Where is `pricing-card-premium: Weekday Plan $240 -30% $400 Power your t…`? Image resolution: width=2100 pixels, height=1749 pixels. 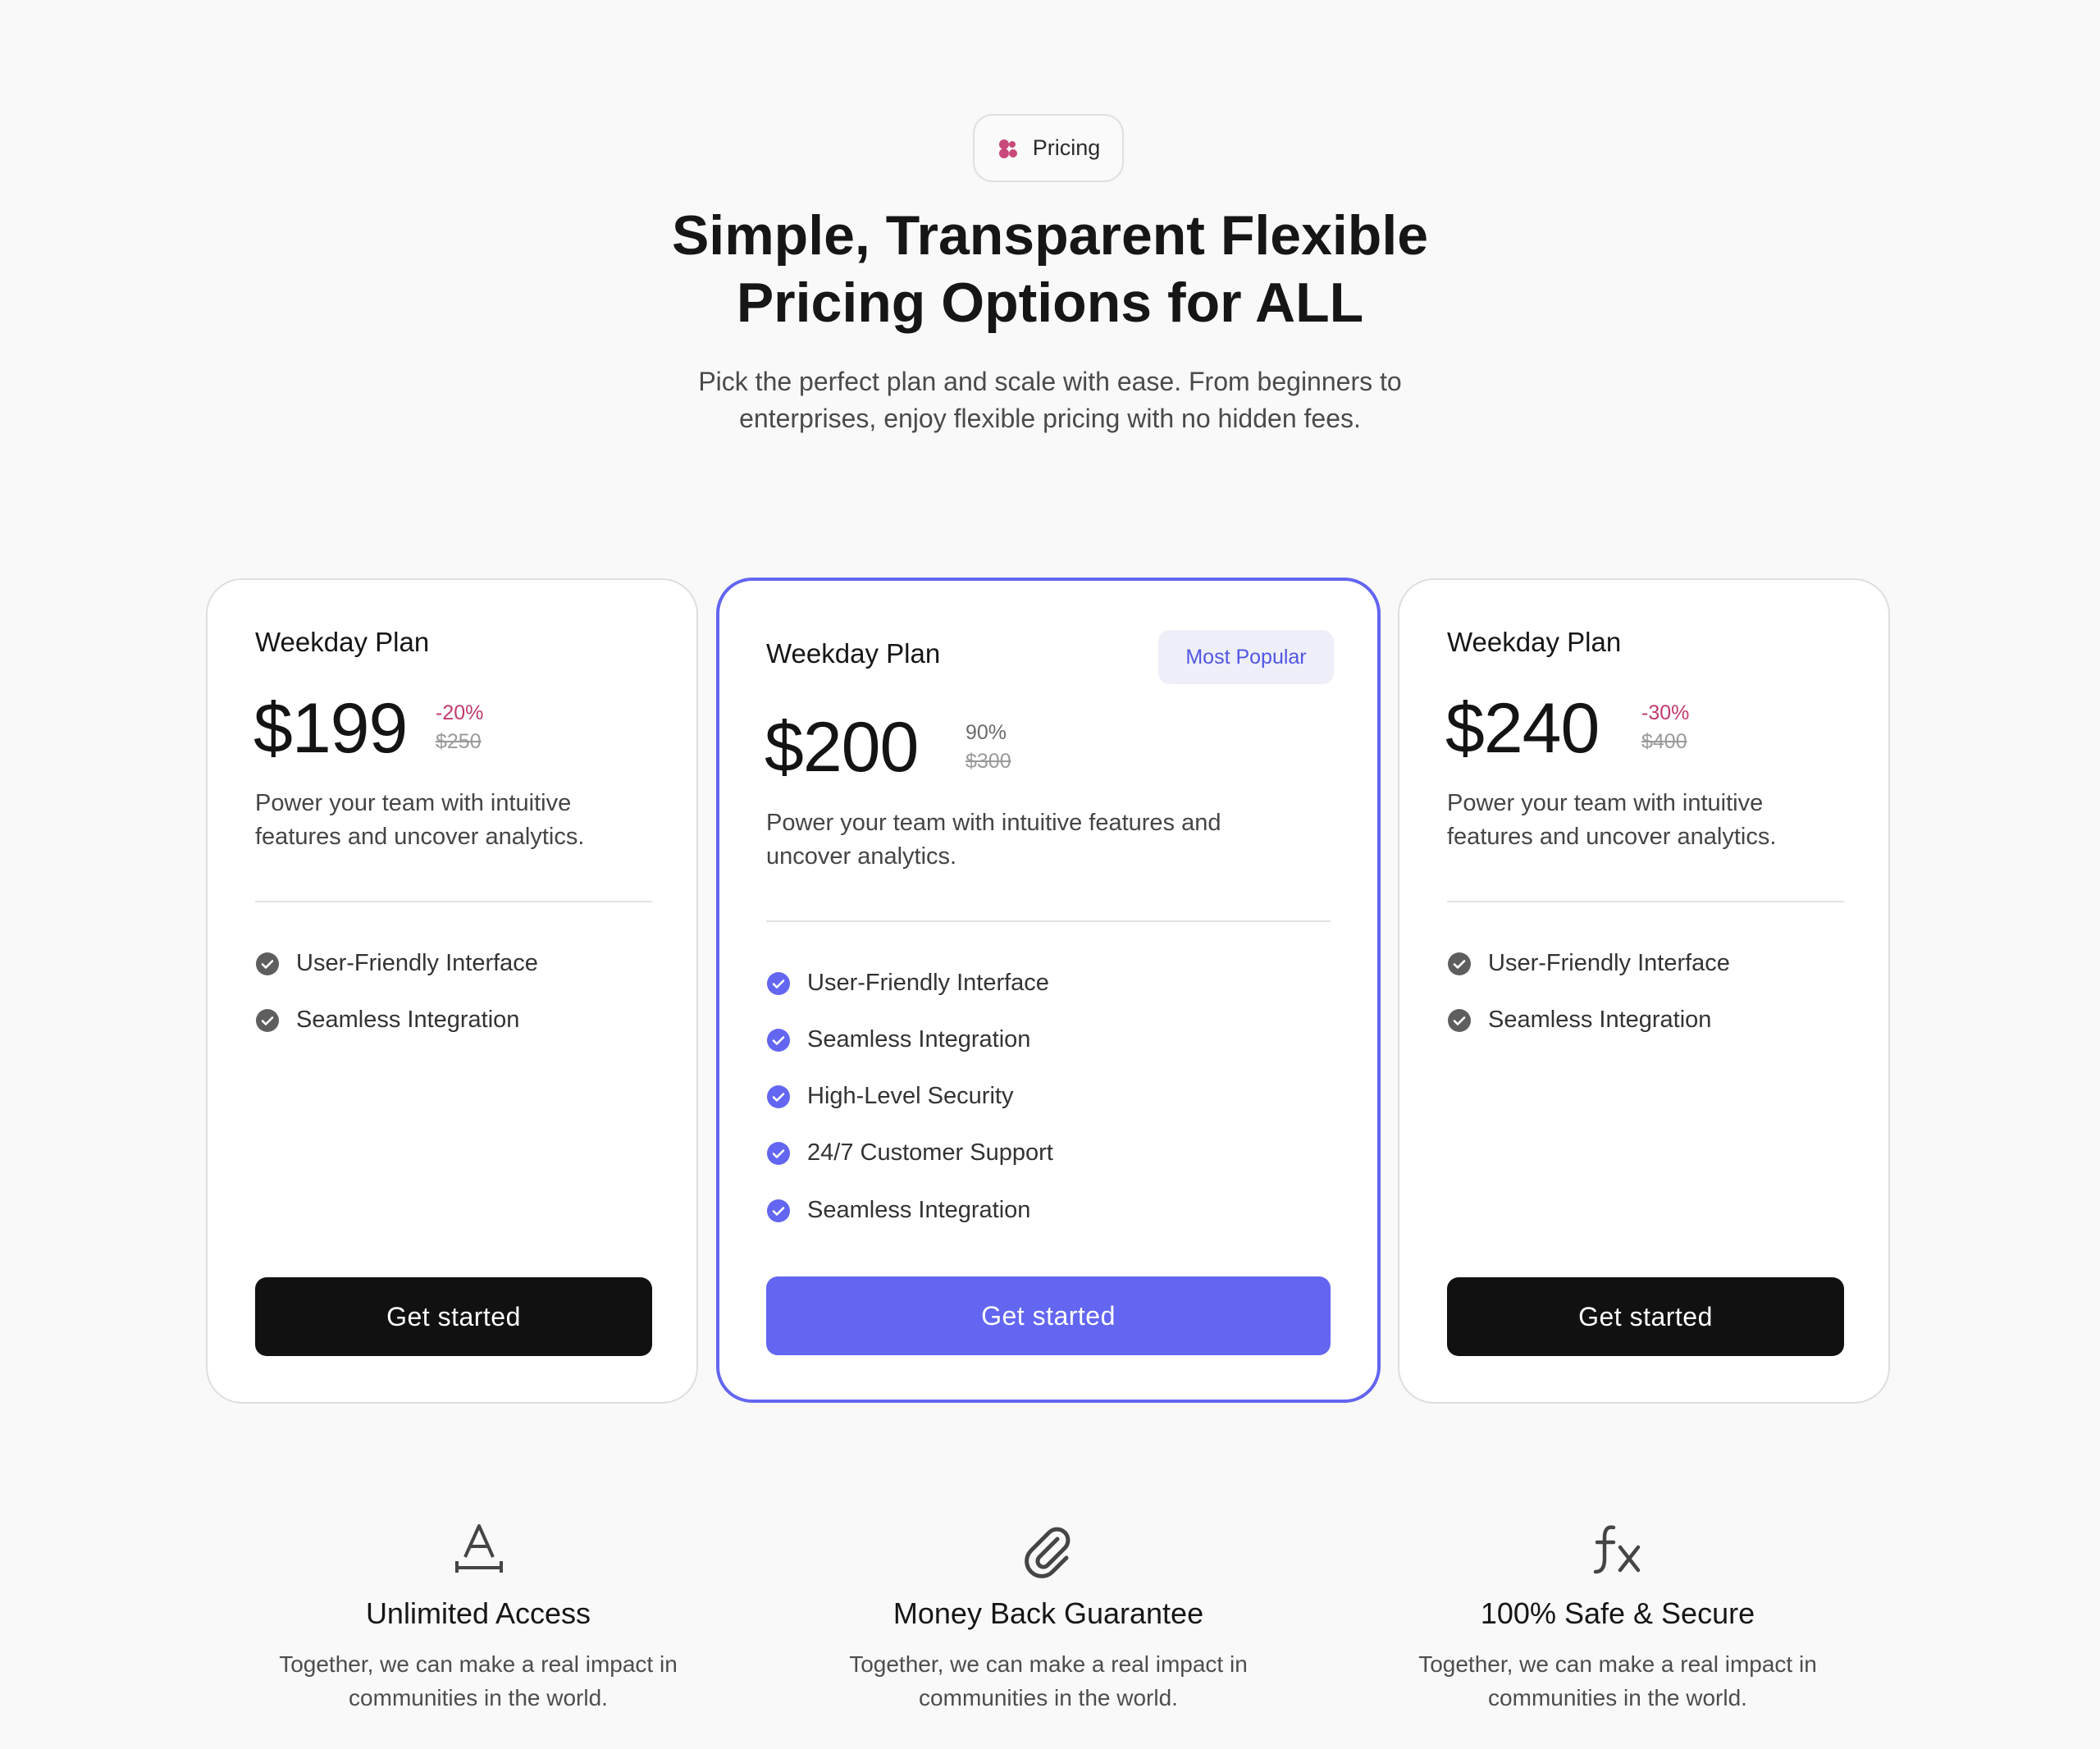 pricing-card-premium: Weekday Plan $240 -30% $400 Power your t… is located at coordinates (1644, 991).